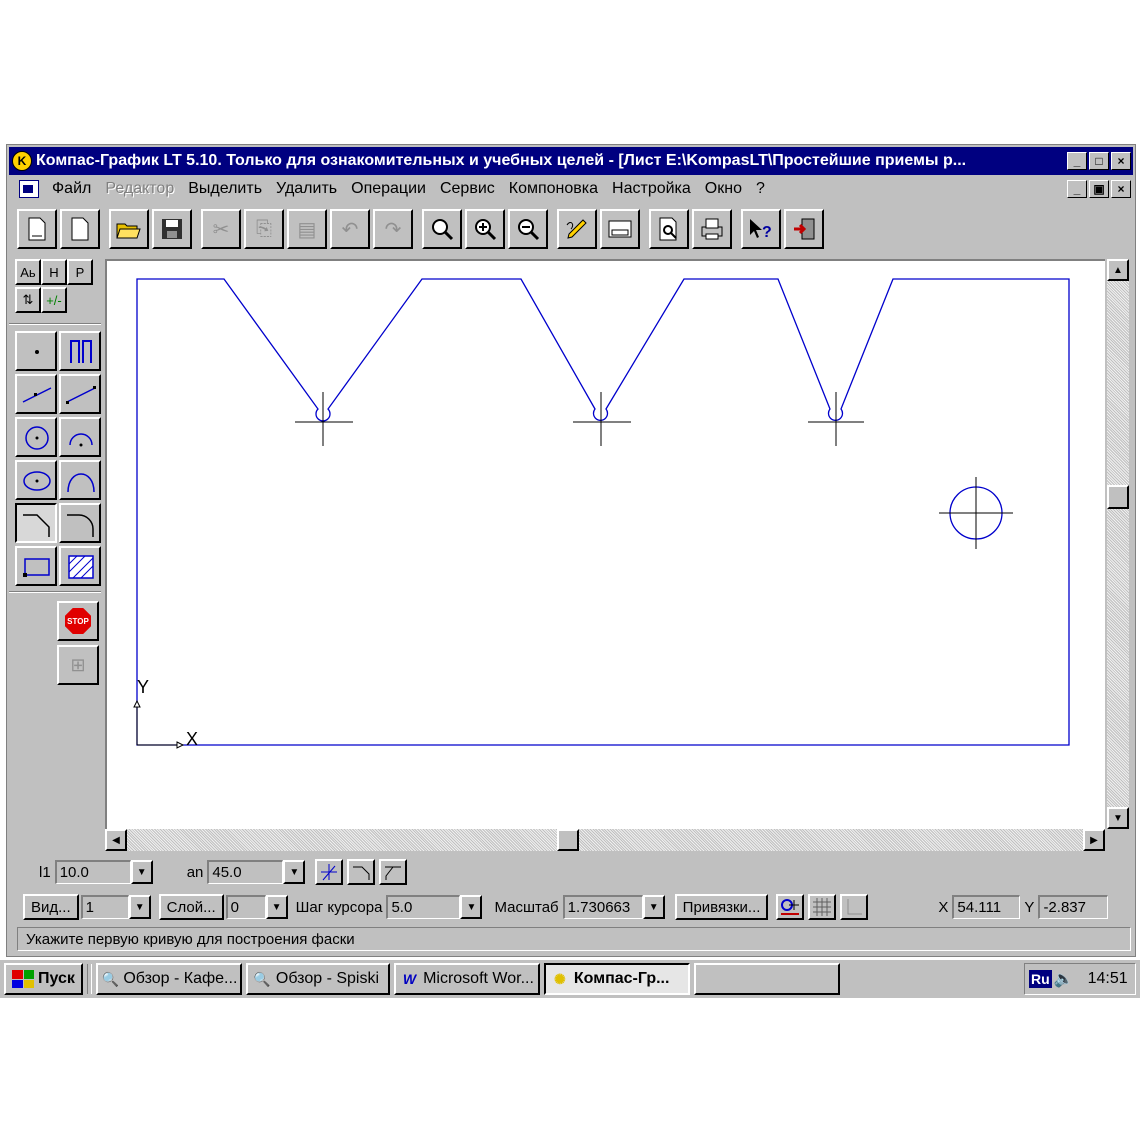 The height and width of the screenshot is (1140, 1140). I want to click on kompas-app-icon: K, so click(22, 161).